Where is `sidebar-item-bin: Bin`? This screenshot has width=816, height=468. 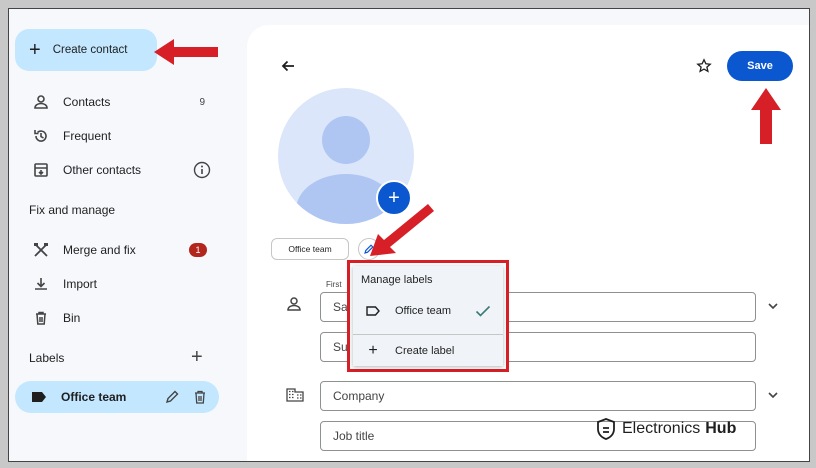 sidebar-item-bin: Bin is located at coordinates (115, 318).